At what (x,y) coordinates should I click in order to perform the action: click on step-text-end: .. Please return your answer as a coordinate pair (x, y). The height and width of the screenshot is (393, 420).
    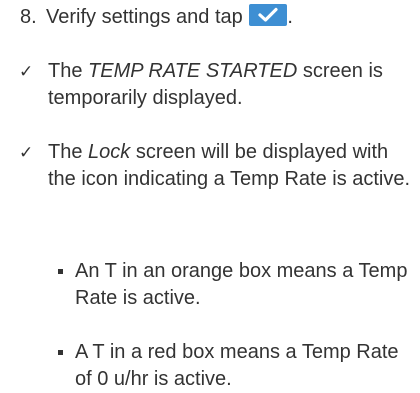
    Looking at the image, I should click on (290, 17).